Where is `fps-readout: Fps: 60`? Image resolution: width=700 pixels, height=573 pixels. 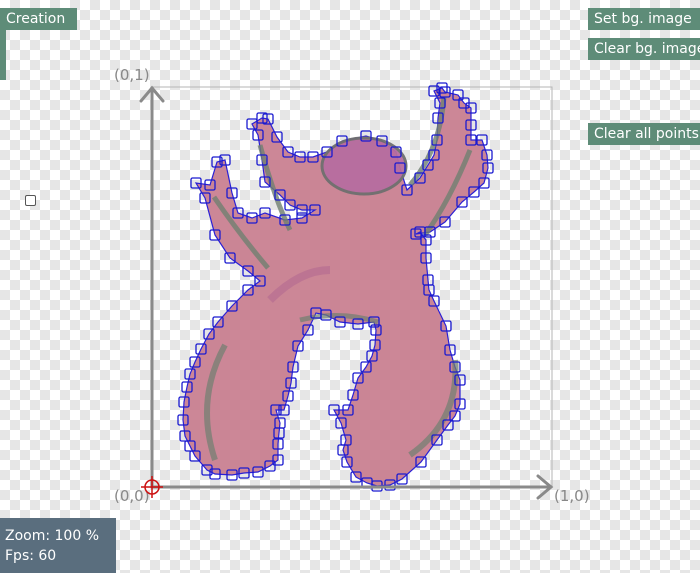 fps-readout: Fps: 60 is located at coordinates (31, 556).